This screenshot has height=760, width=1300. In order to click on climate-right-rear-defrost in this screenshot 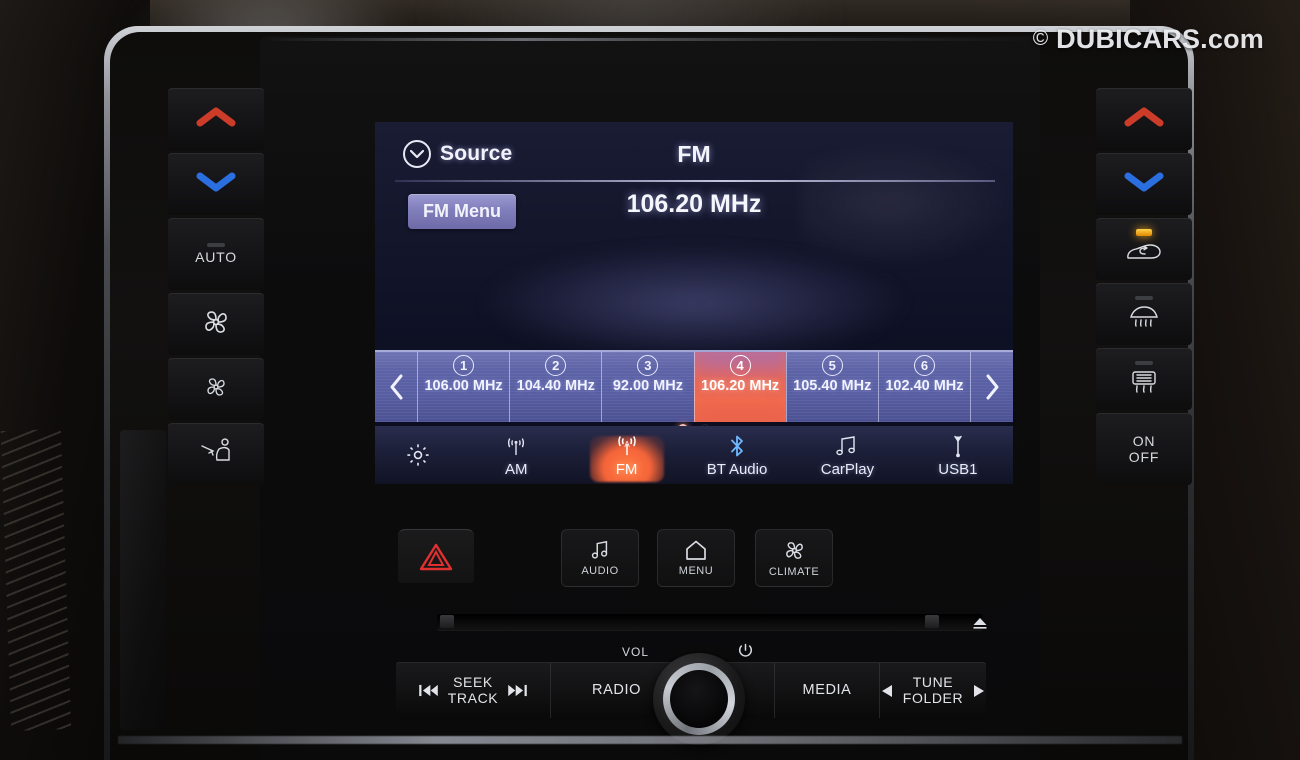, I will do `click(1144, 379)`.